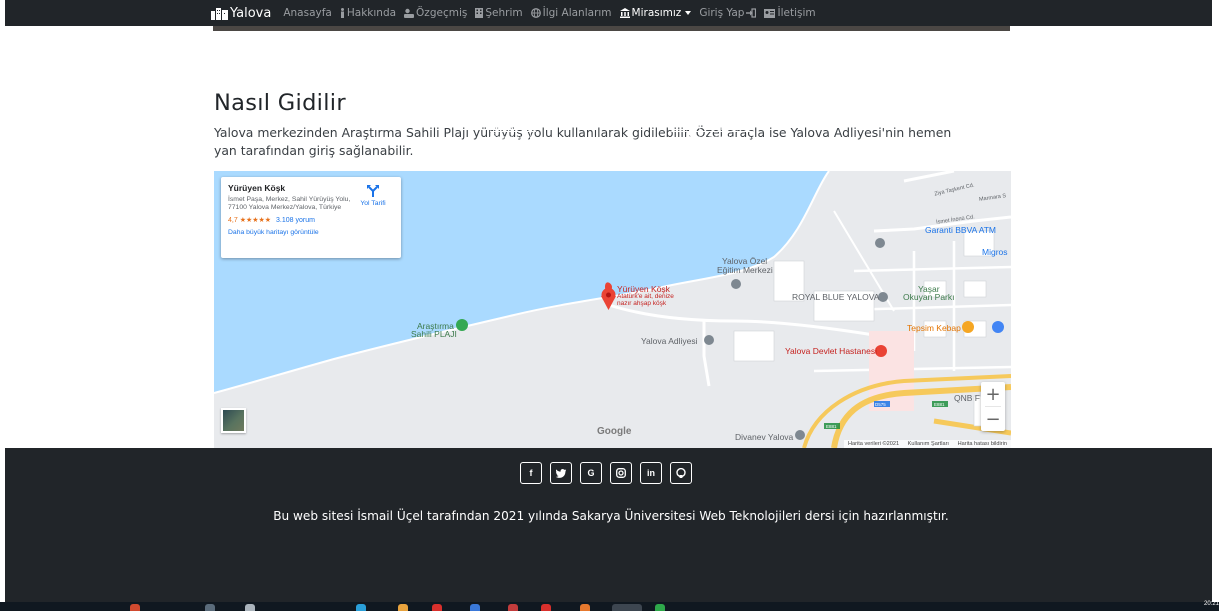 Image resolution: width=1219 pixels, height=611 pixels. What do you see at coordinates (342, 13) in the screenshot?
I see `person-icon` at bounding box center [342, 13].